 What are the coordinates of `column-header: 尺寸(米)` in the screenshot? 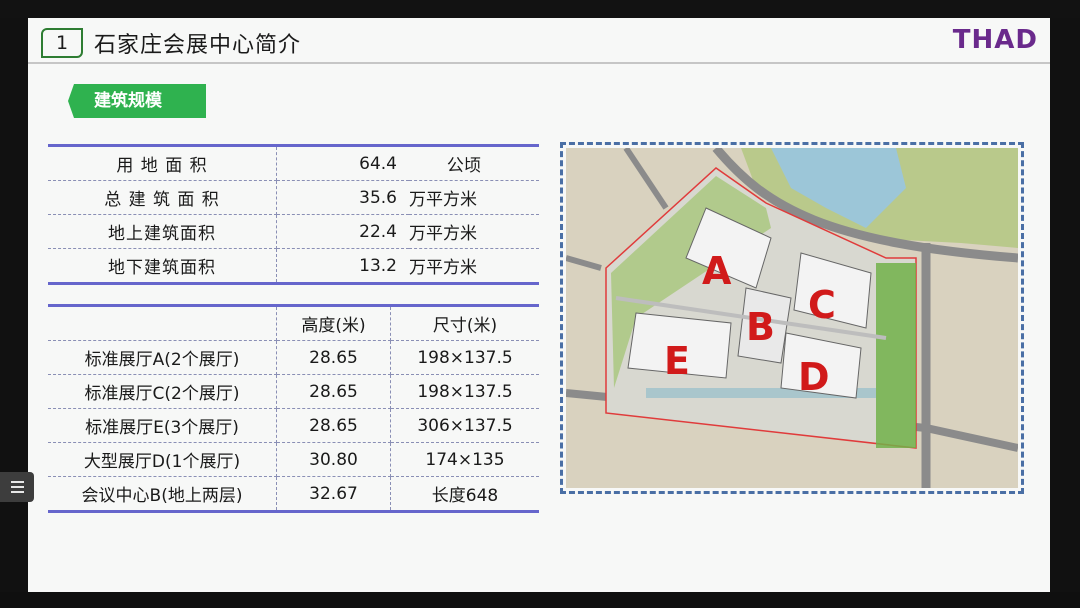 It's located at (464, 323).